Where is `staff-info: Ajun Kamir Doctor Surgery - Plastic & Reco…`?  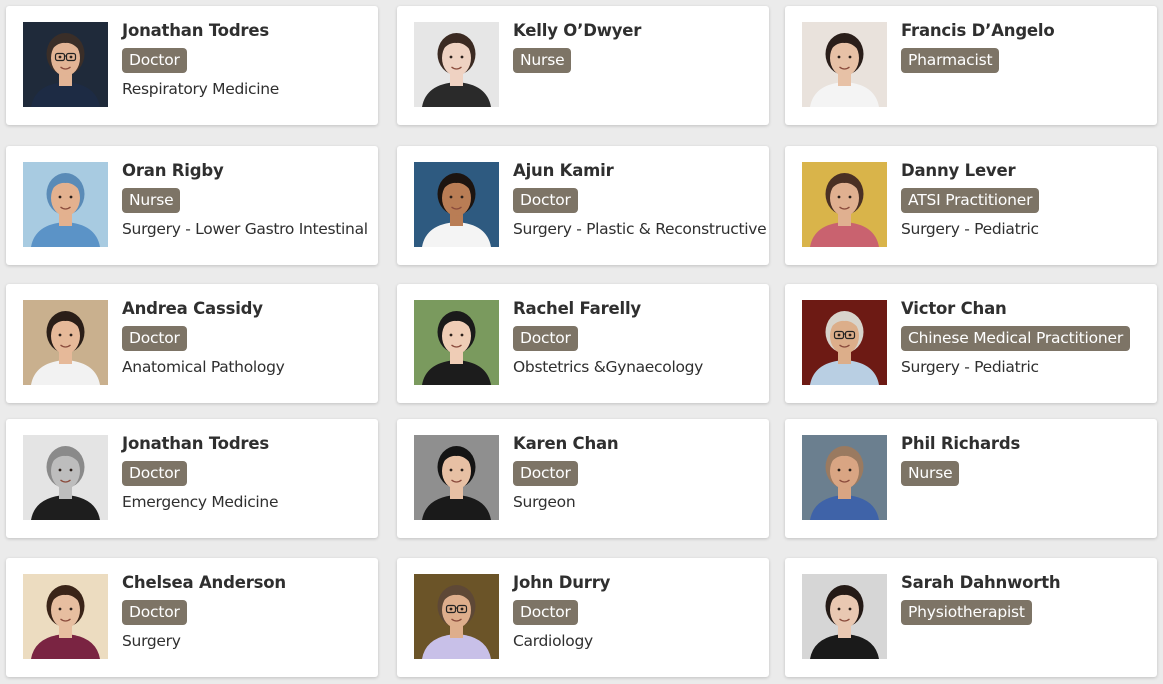 staff-info: Ajun Kamir Doctor Surgery - Plastic & Reco… is located at coordinates (640, 199).